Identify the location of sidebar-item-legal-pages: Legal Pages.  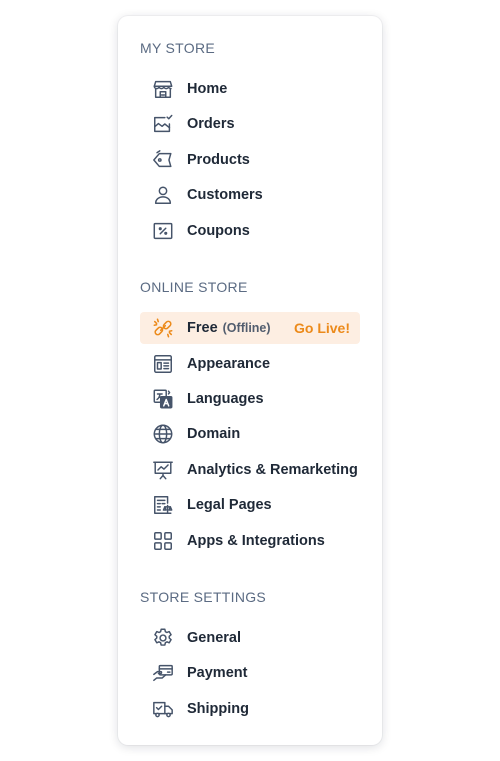
(250, 505).